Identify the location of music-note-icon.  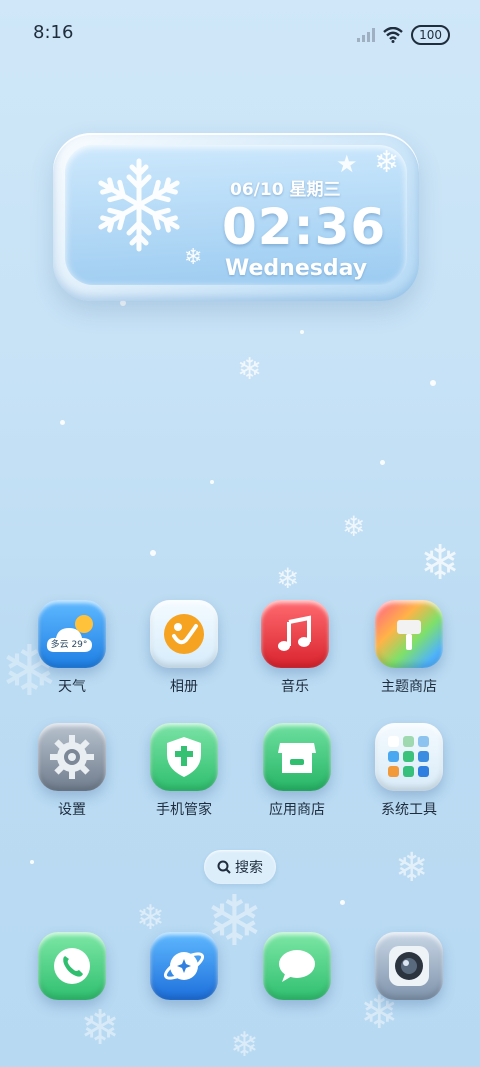
(294, 633).